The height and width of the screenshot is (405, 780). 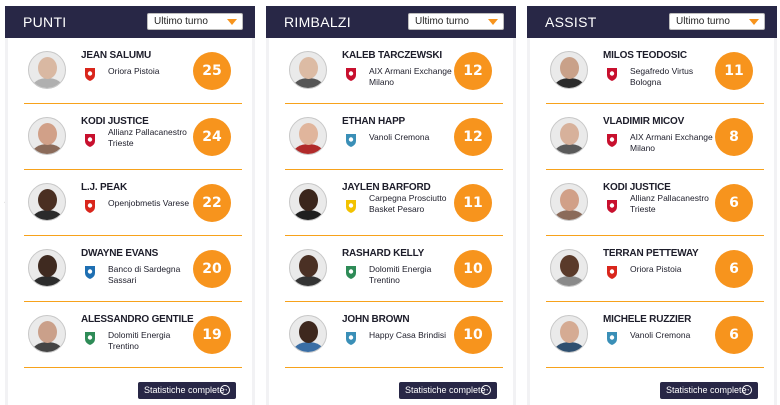 What do you see at coordinates (391, 335) in the screenshot?
I see `player-row: JOHN BROWN Happy Casa Brindisi 10` at bounding box center [391, 335].